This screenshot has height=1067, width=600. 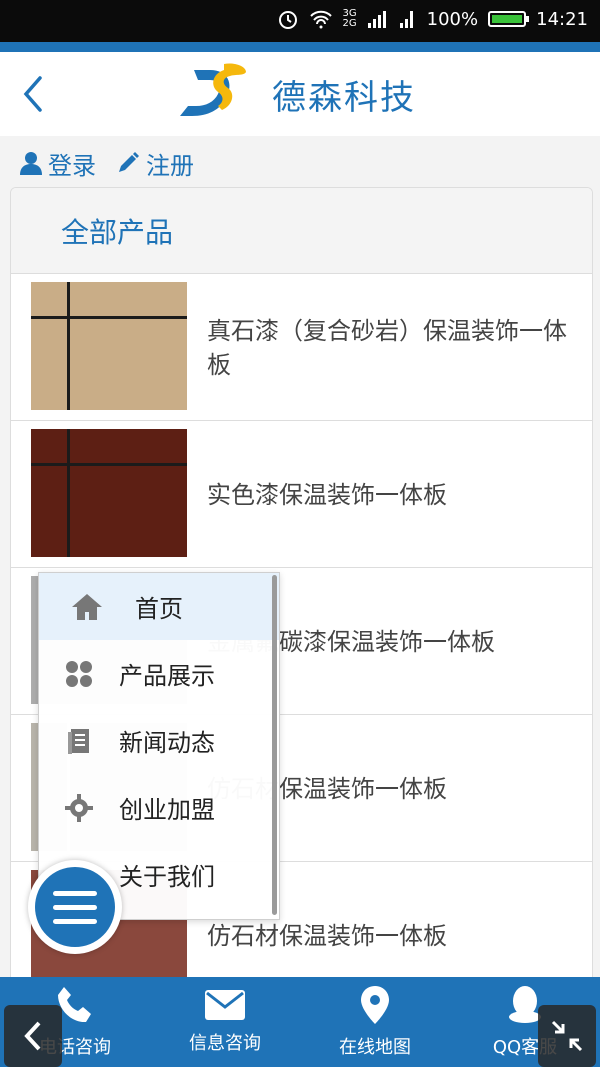 What do you see at coordinates (287, 20) in the screenshot?
I see `alarm-icon` at bounding box center [287, 20].